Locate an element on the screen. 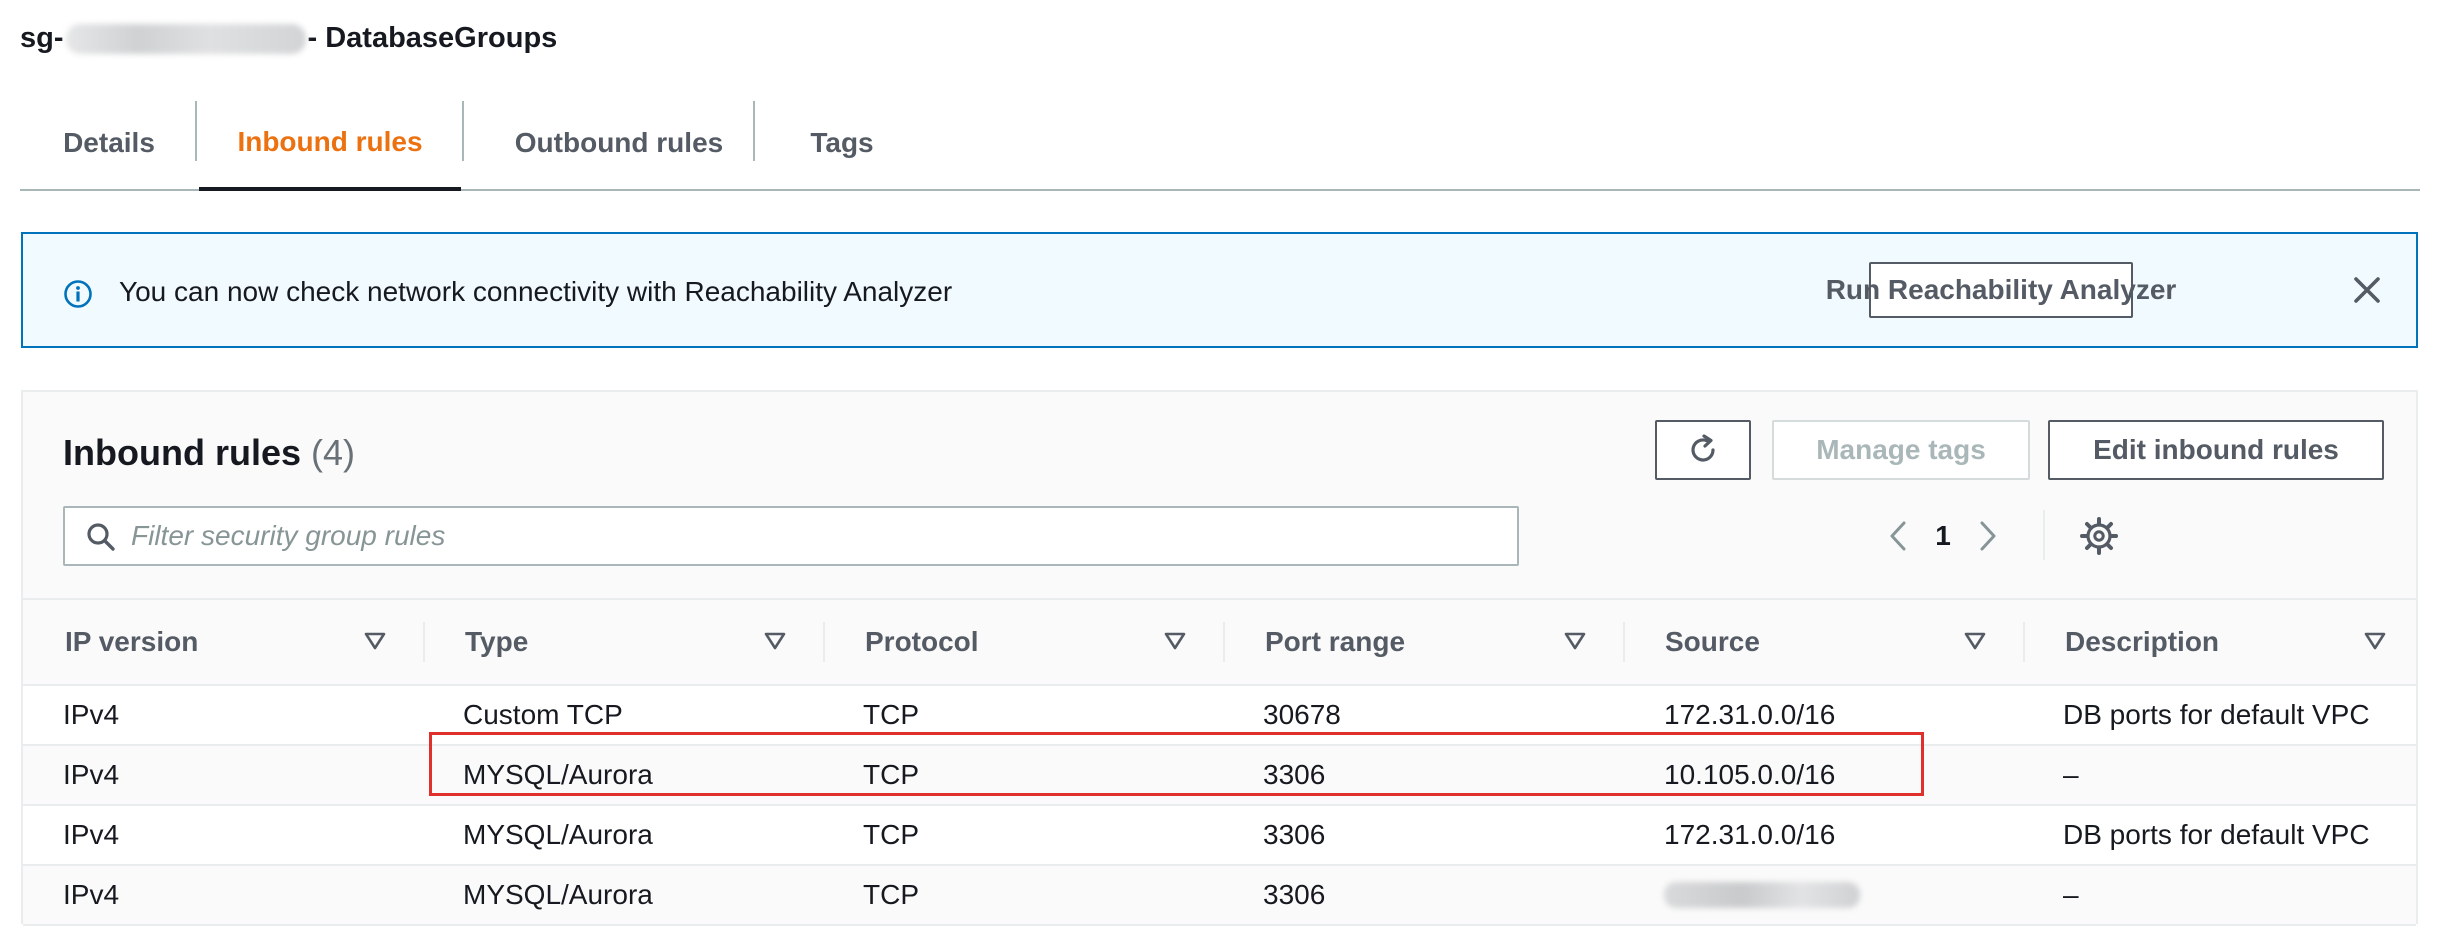 The height and width of the screenshot is (926, 2444). filter-security-group-rules-input is located at coordinates (811, 536).